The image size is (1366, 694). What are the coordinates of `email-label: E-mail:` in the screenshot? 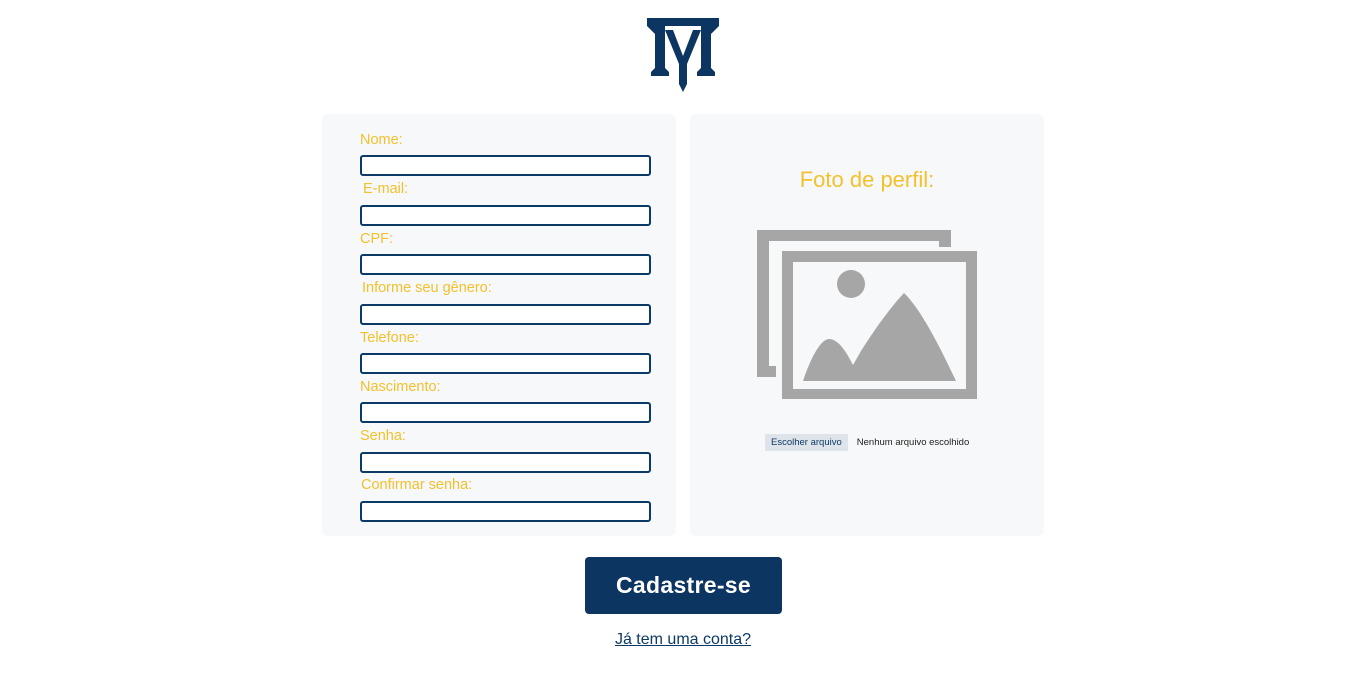 It's located at (386, 189).